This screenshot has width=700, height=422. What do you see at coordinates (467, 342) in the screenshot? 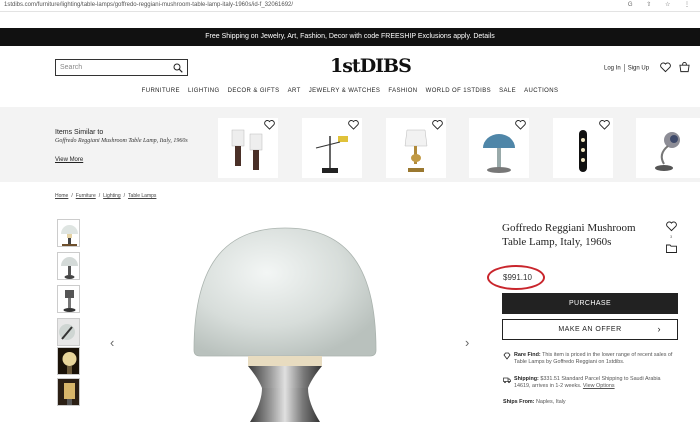
I see `next-image-arrow: ›` at bounding box center [467, 342].